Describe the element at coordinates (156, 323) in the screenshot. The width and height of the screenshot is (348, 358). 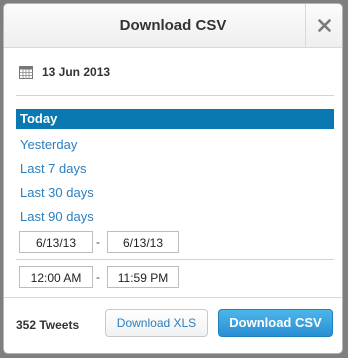
I see `download-xls-button: Download XLS` at that location.